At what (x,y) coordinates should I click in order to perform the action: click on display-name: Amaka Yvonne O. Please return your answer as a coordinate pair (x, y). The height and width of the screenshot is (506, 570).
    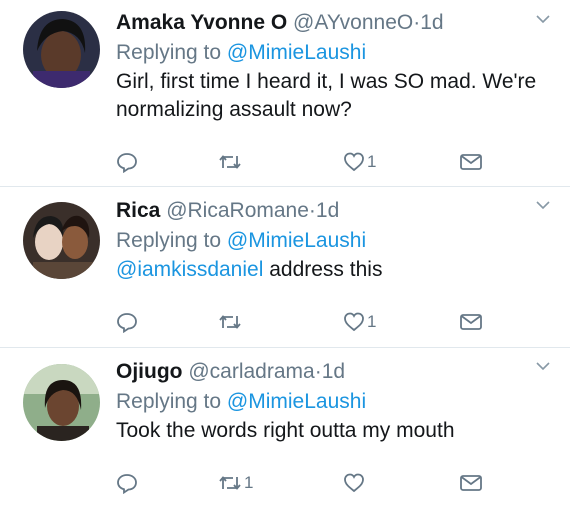
    Looking at the image, I should click on (201, 22).